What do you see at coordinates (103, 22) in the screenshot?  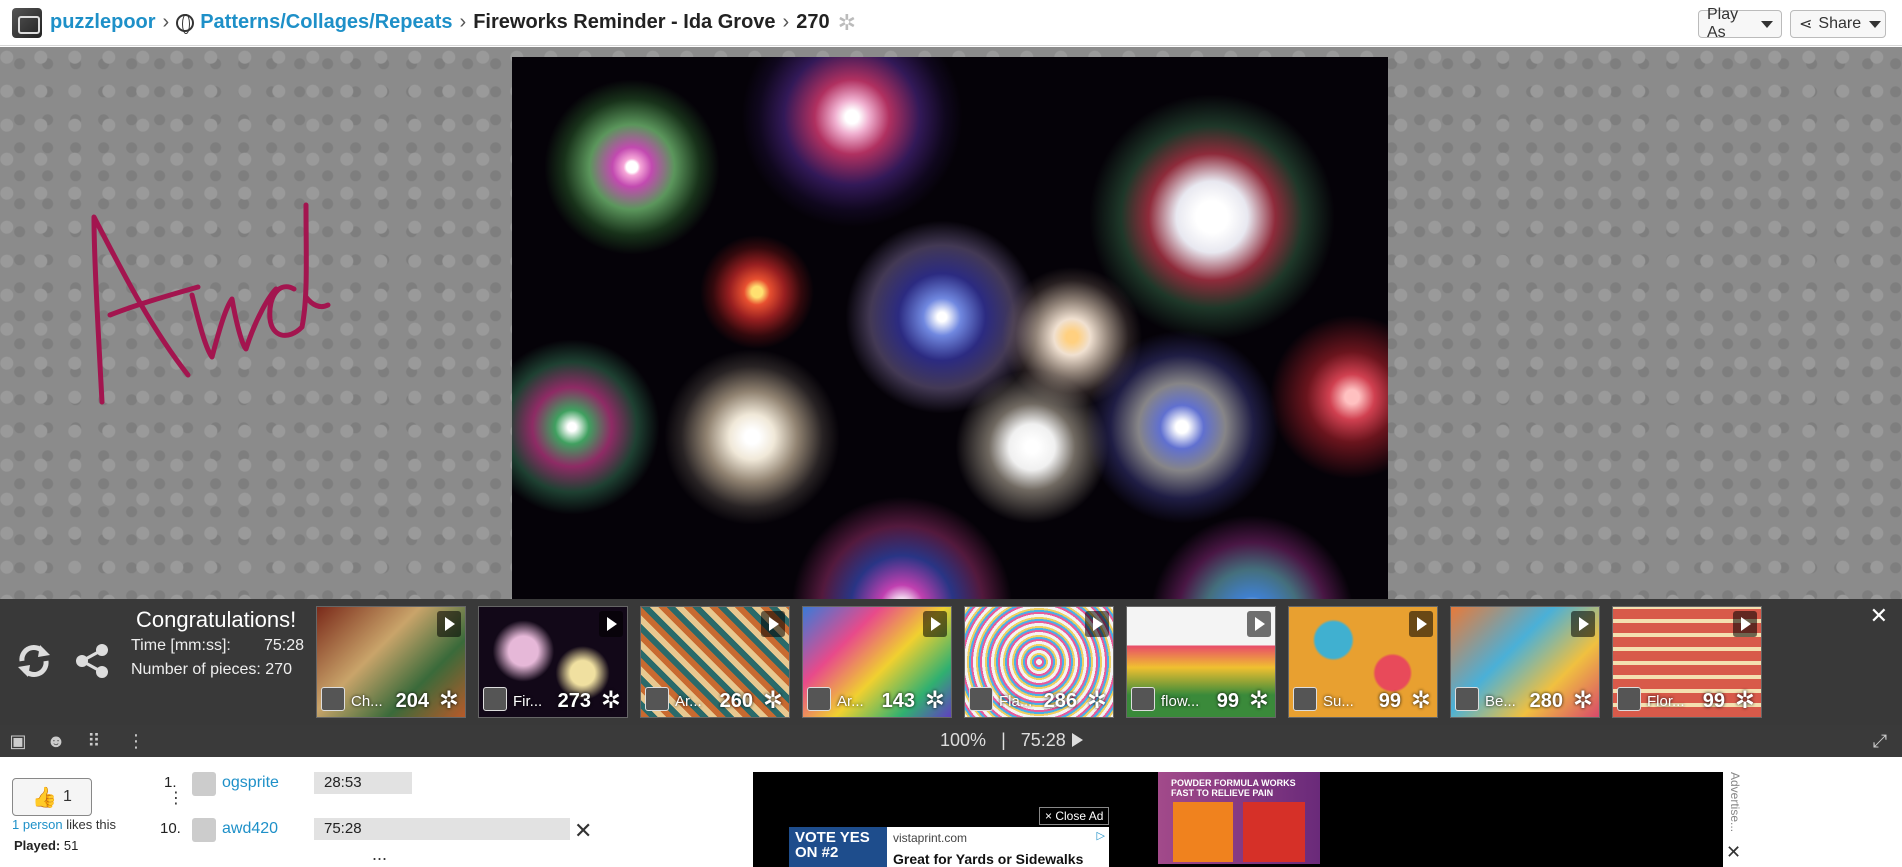 I see `breadcrumb-user: puzzlepoor` at bounding box center [103, 22].